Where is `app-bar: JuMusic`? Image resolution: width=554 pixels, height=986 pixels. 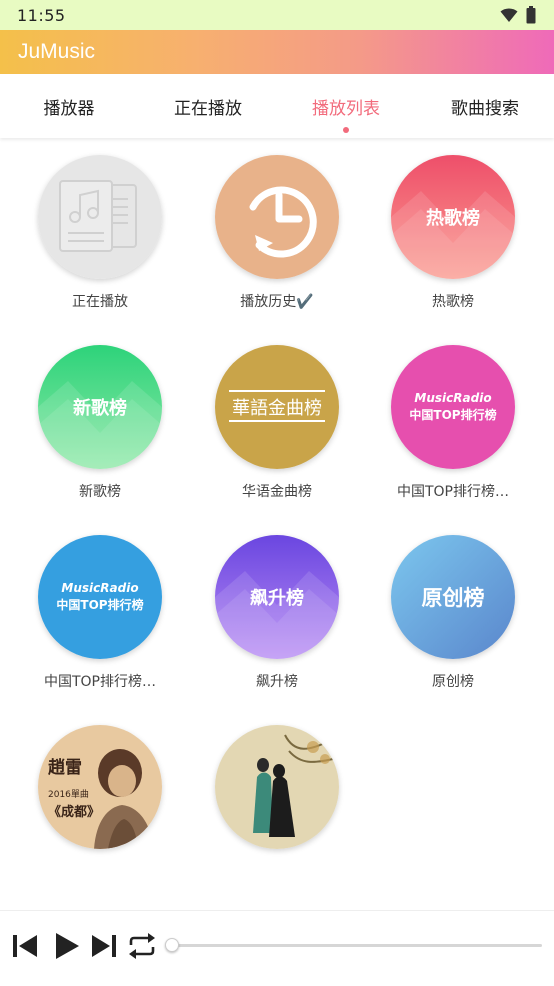 app-bar: JuMusic is located at coordinates (277, 52).